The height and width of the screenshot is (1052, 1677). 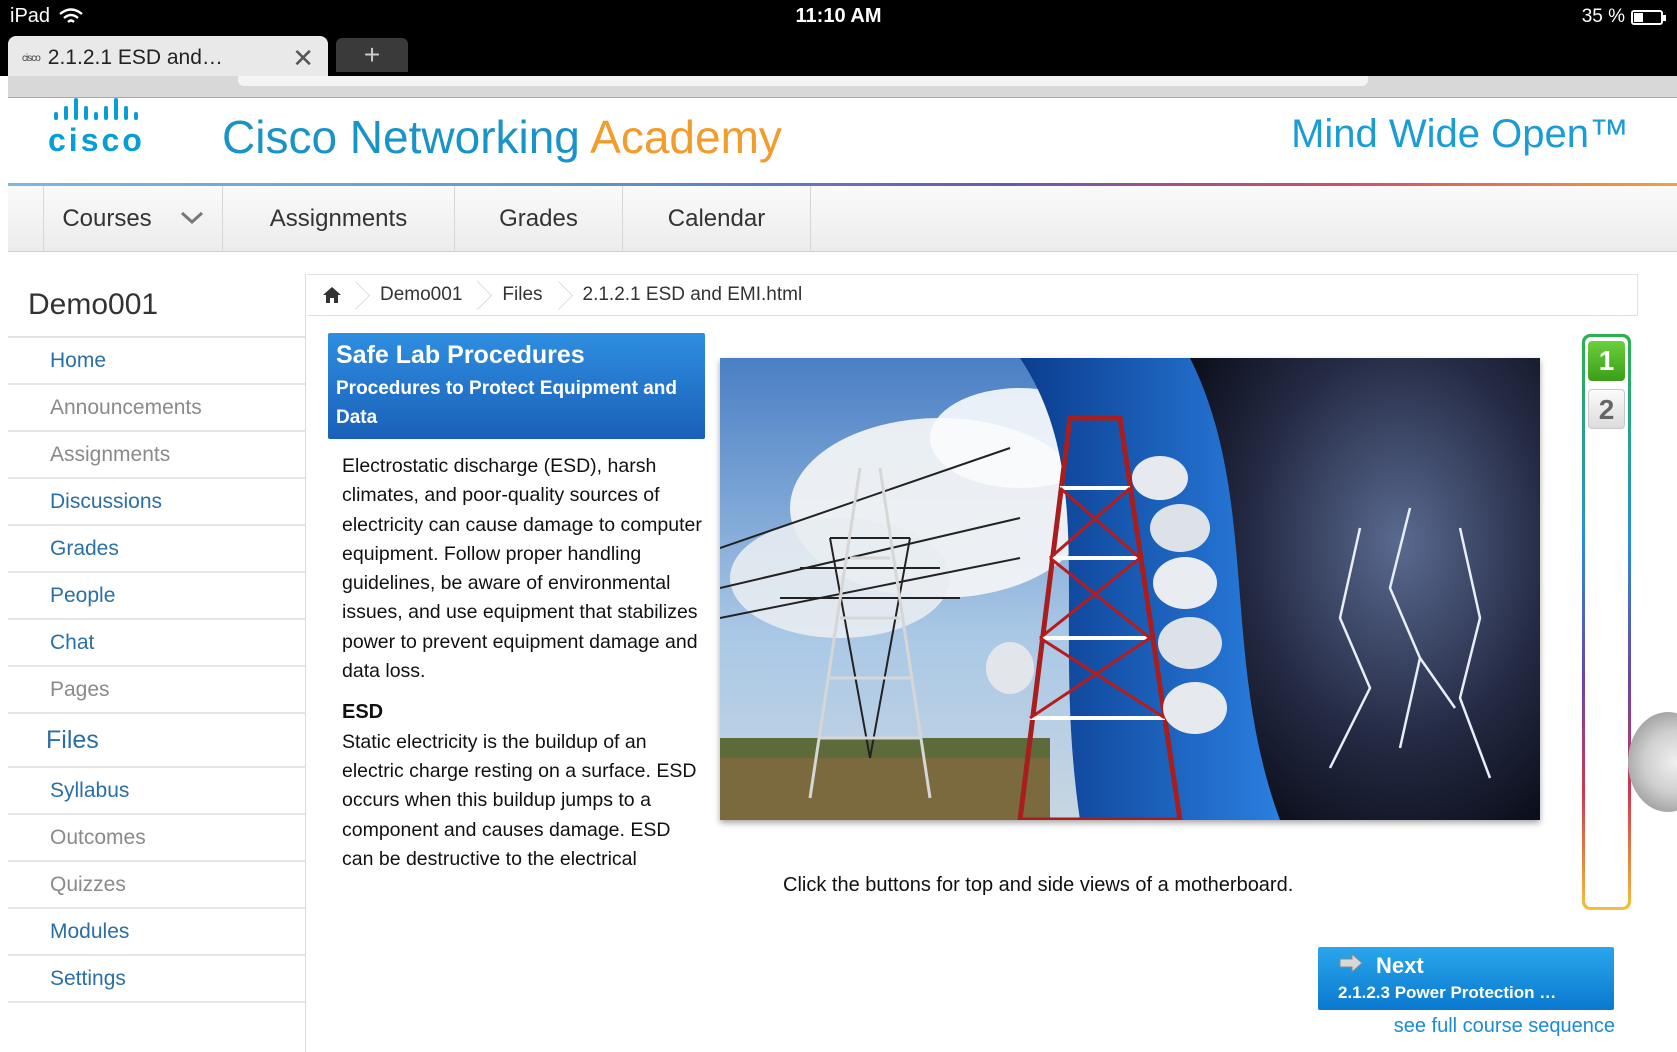 What do you see at coordinates (803, 81) in the screenshot?
I see `address-field-remnant` at bounding box center [803, 81].